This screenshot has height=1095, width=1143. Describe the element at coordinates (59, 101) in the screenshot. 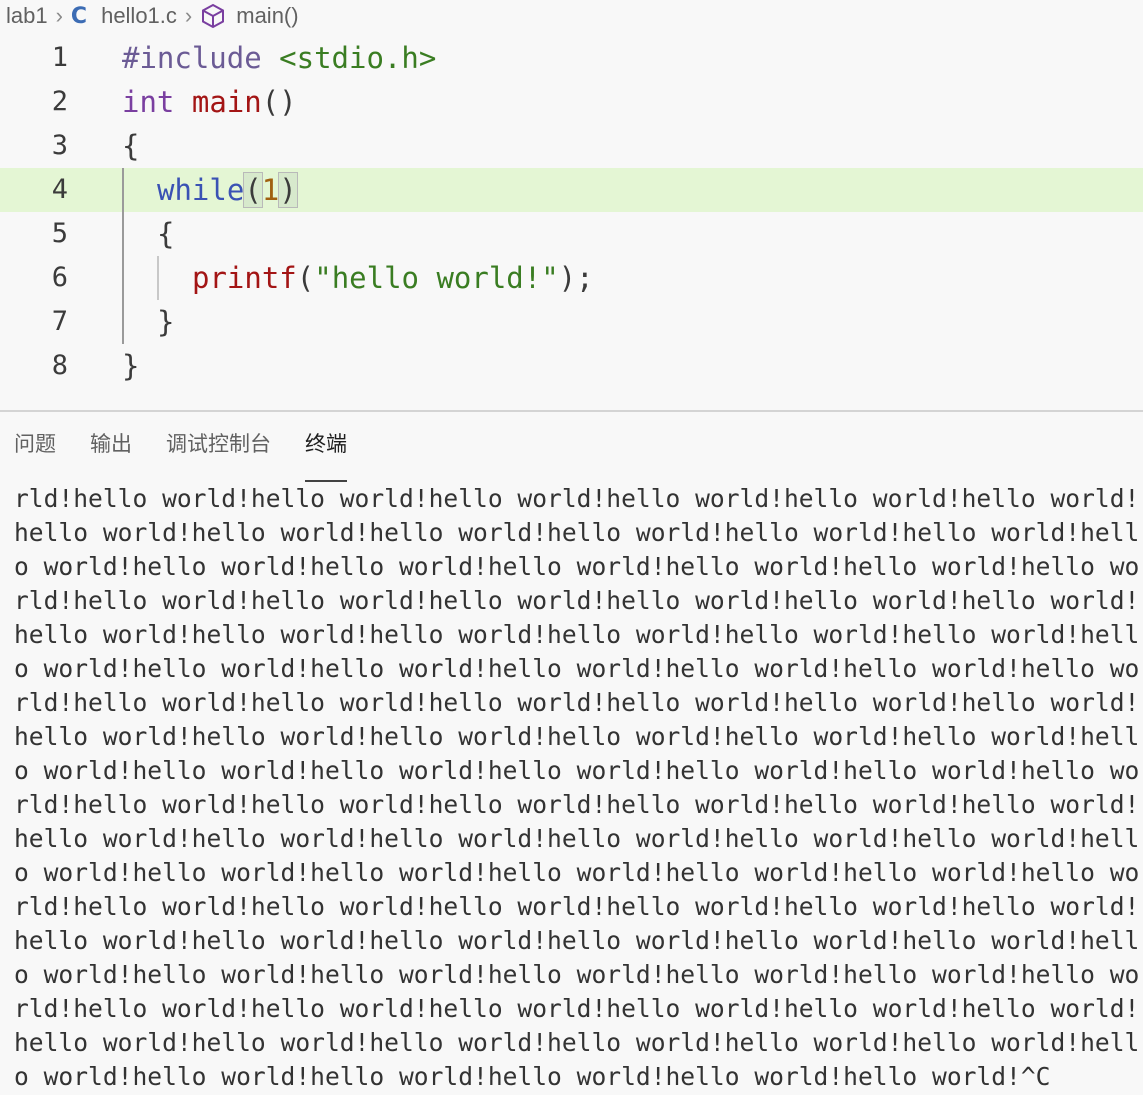

I see `line-number: 2` at that location.